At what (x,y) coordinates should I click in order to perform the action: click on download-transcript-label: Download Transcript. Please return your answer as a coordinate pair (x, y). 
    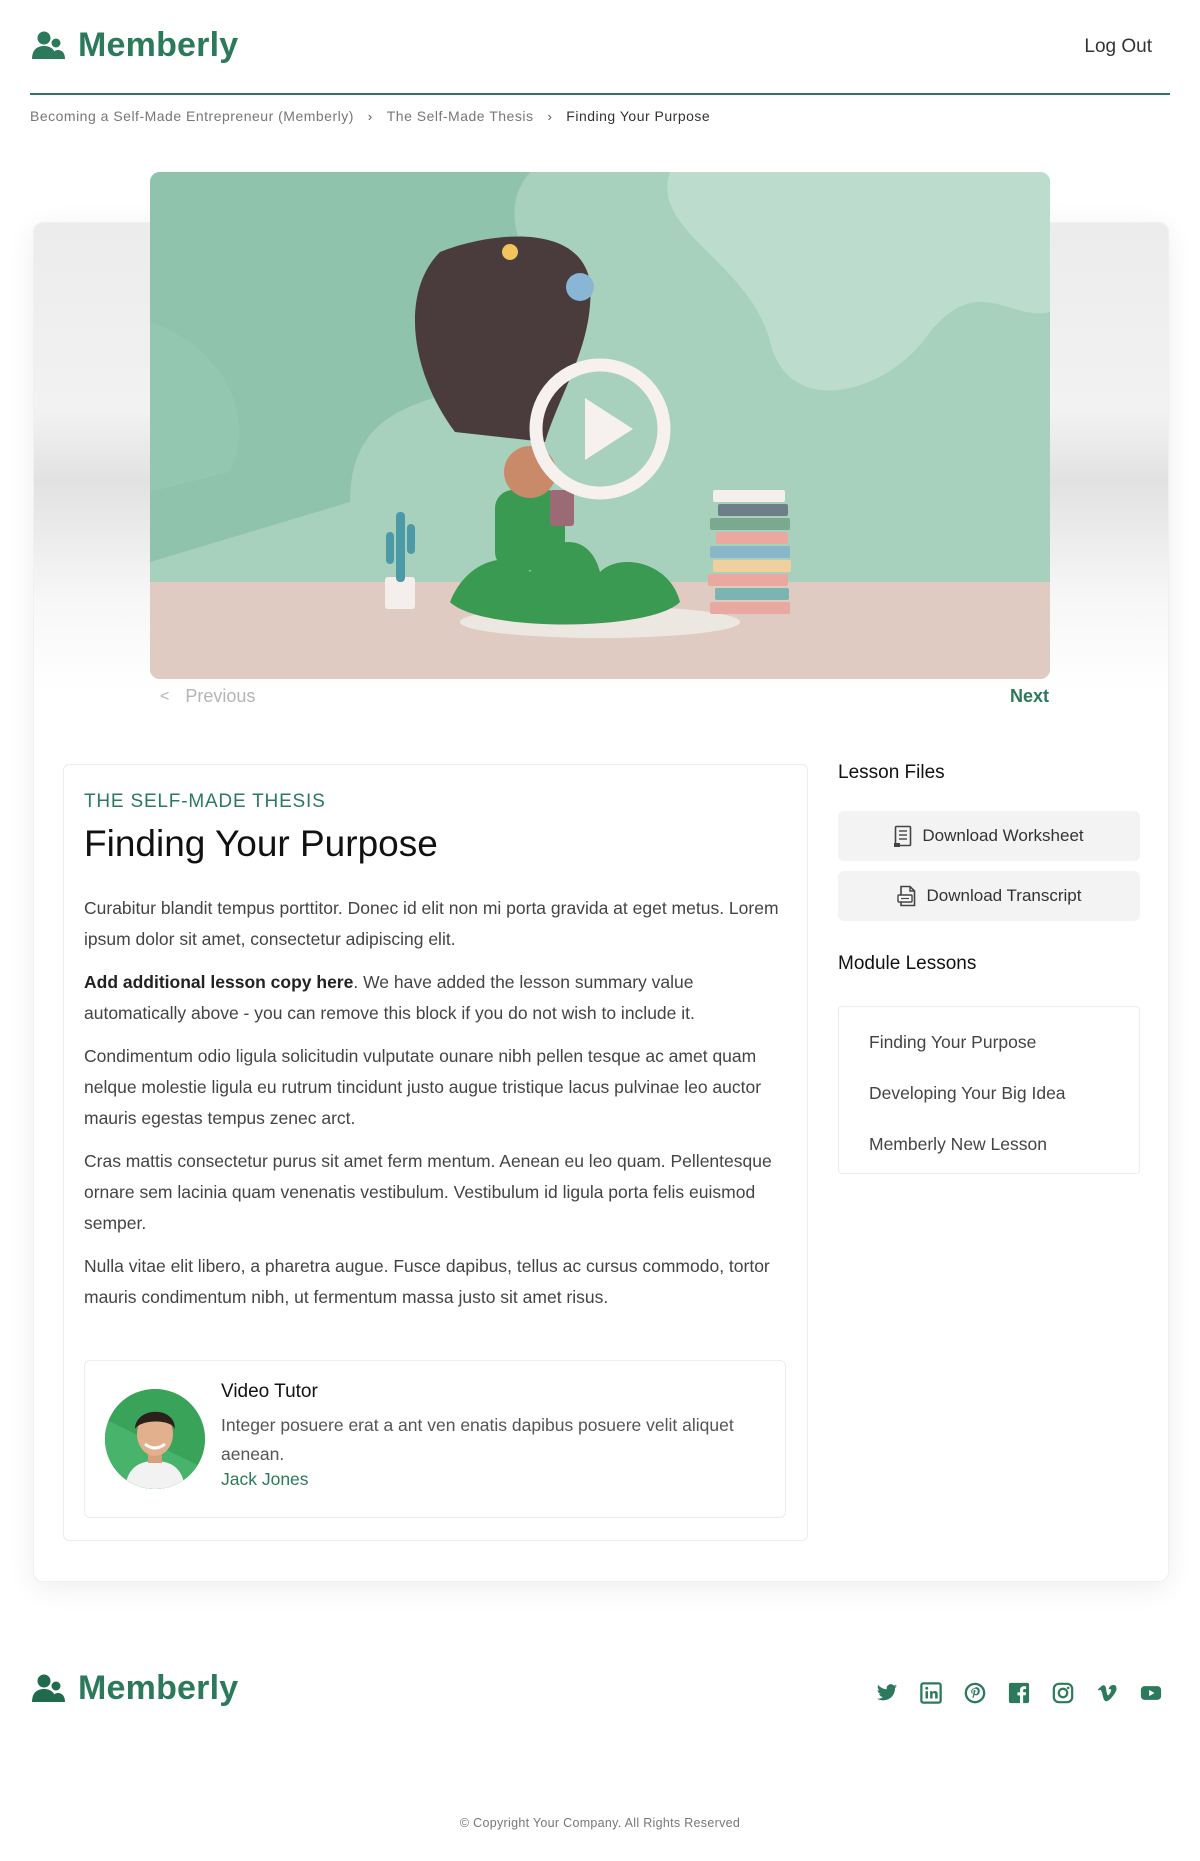
    Looking at the image, I should click on (1004, 895).